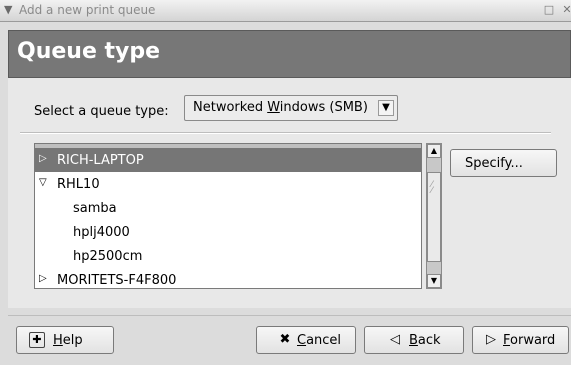 The height and width of the screenshot is (365, 571). Describe the element at coordinates (432, 188) in the screenshot. I see `grip-icon: ⁄ ⁄` at that location.